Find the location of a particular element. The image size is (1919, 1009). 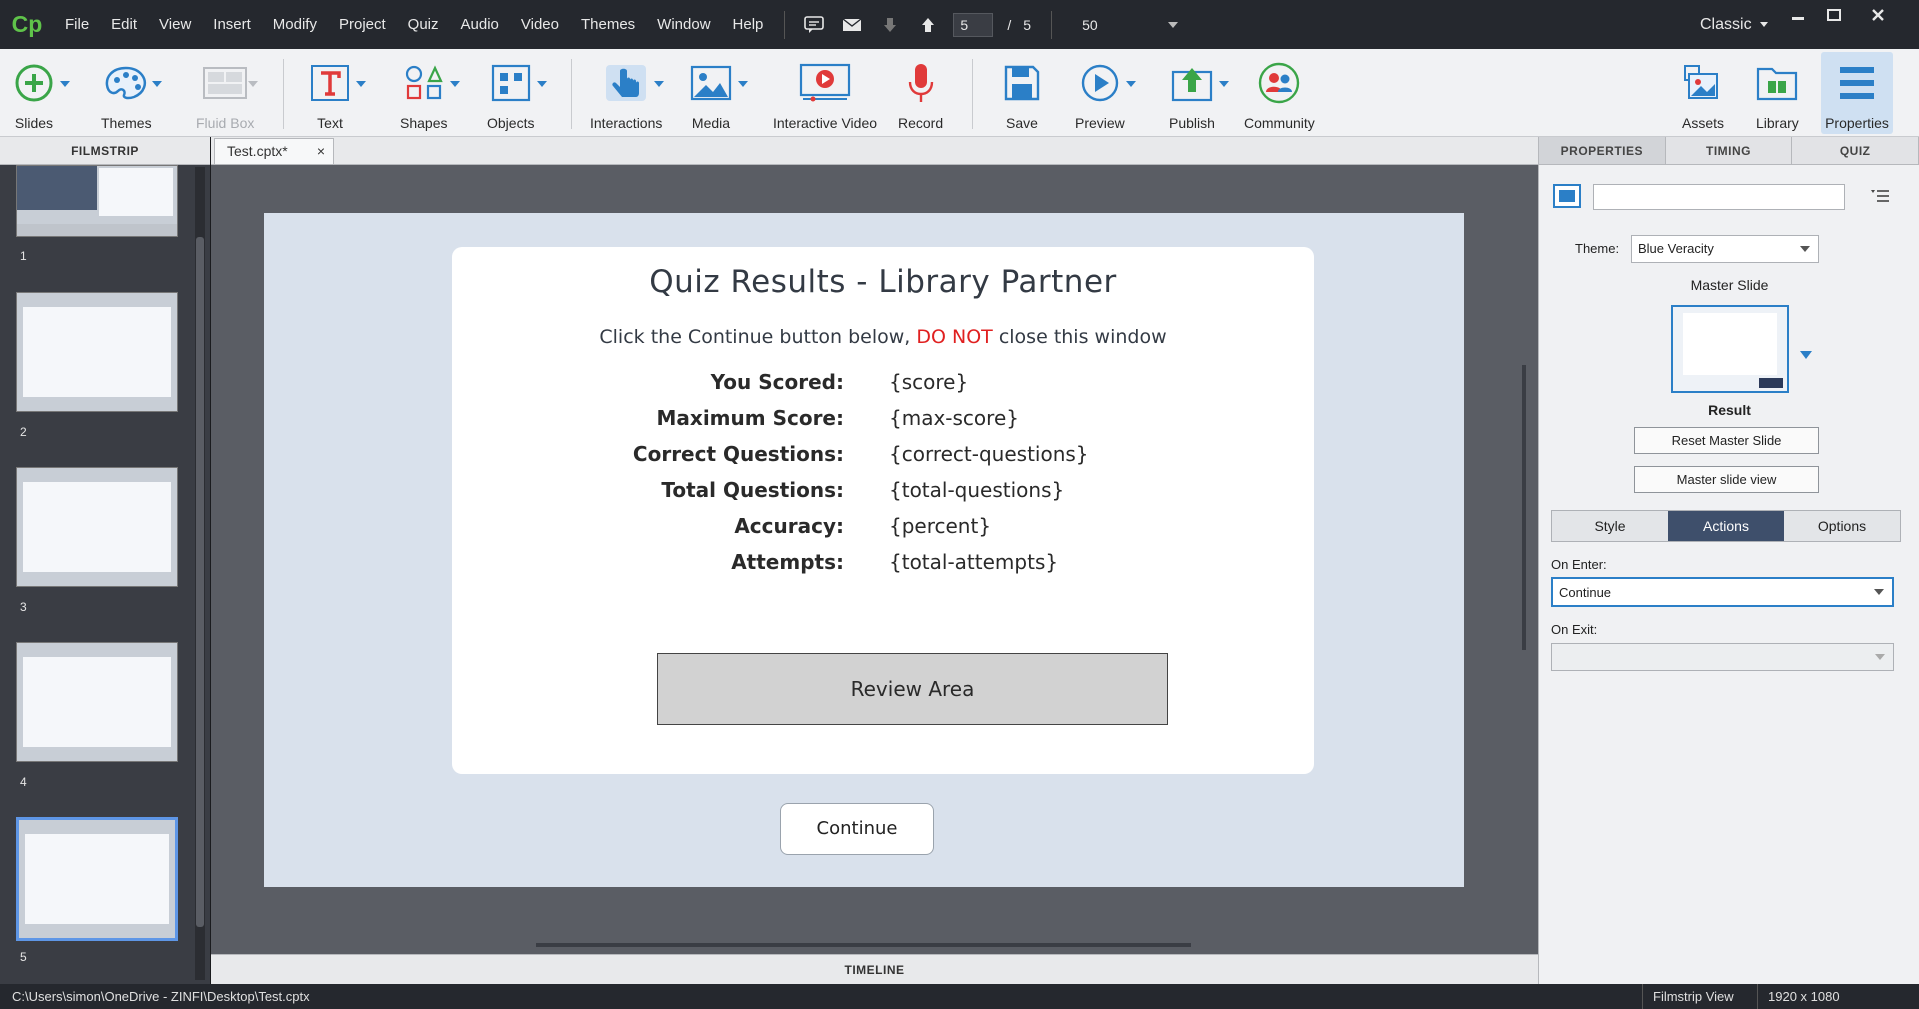

slide-object-icon is located at coordinates (1567, 196).